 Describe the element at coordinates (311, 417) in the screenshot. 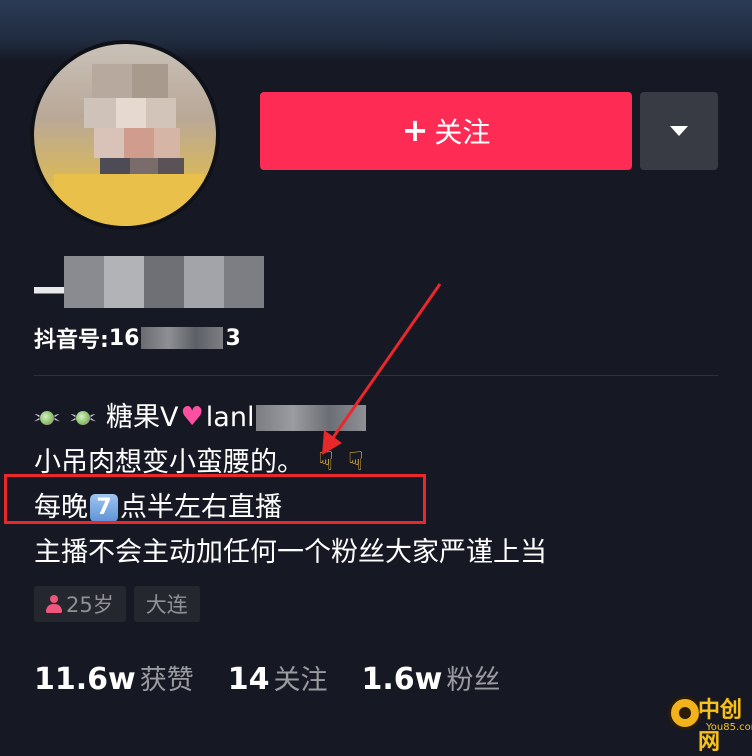

I see `bio-name-blurred` at that location.